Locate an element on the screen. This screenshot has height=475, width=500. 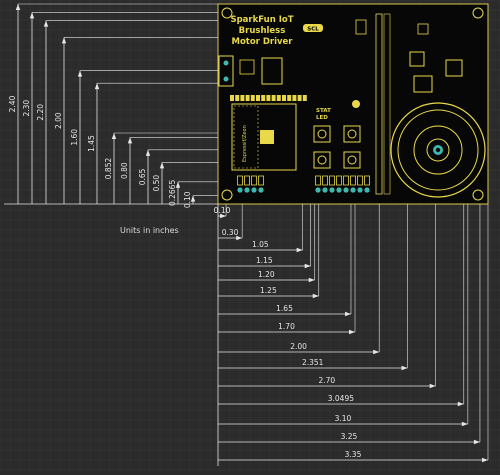
horizontal-dimension-label: 1.05 is located at coordinates (260, 244).